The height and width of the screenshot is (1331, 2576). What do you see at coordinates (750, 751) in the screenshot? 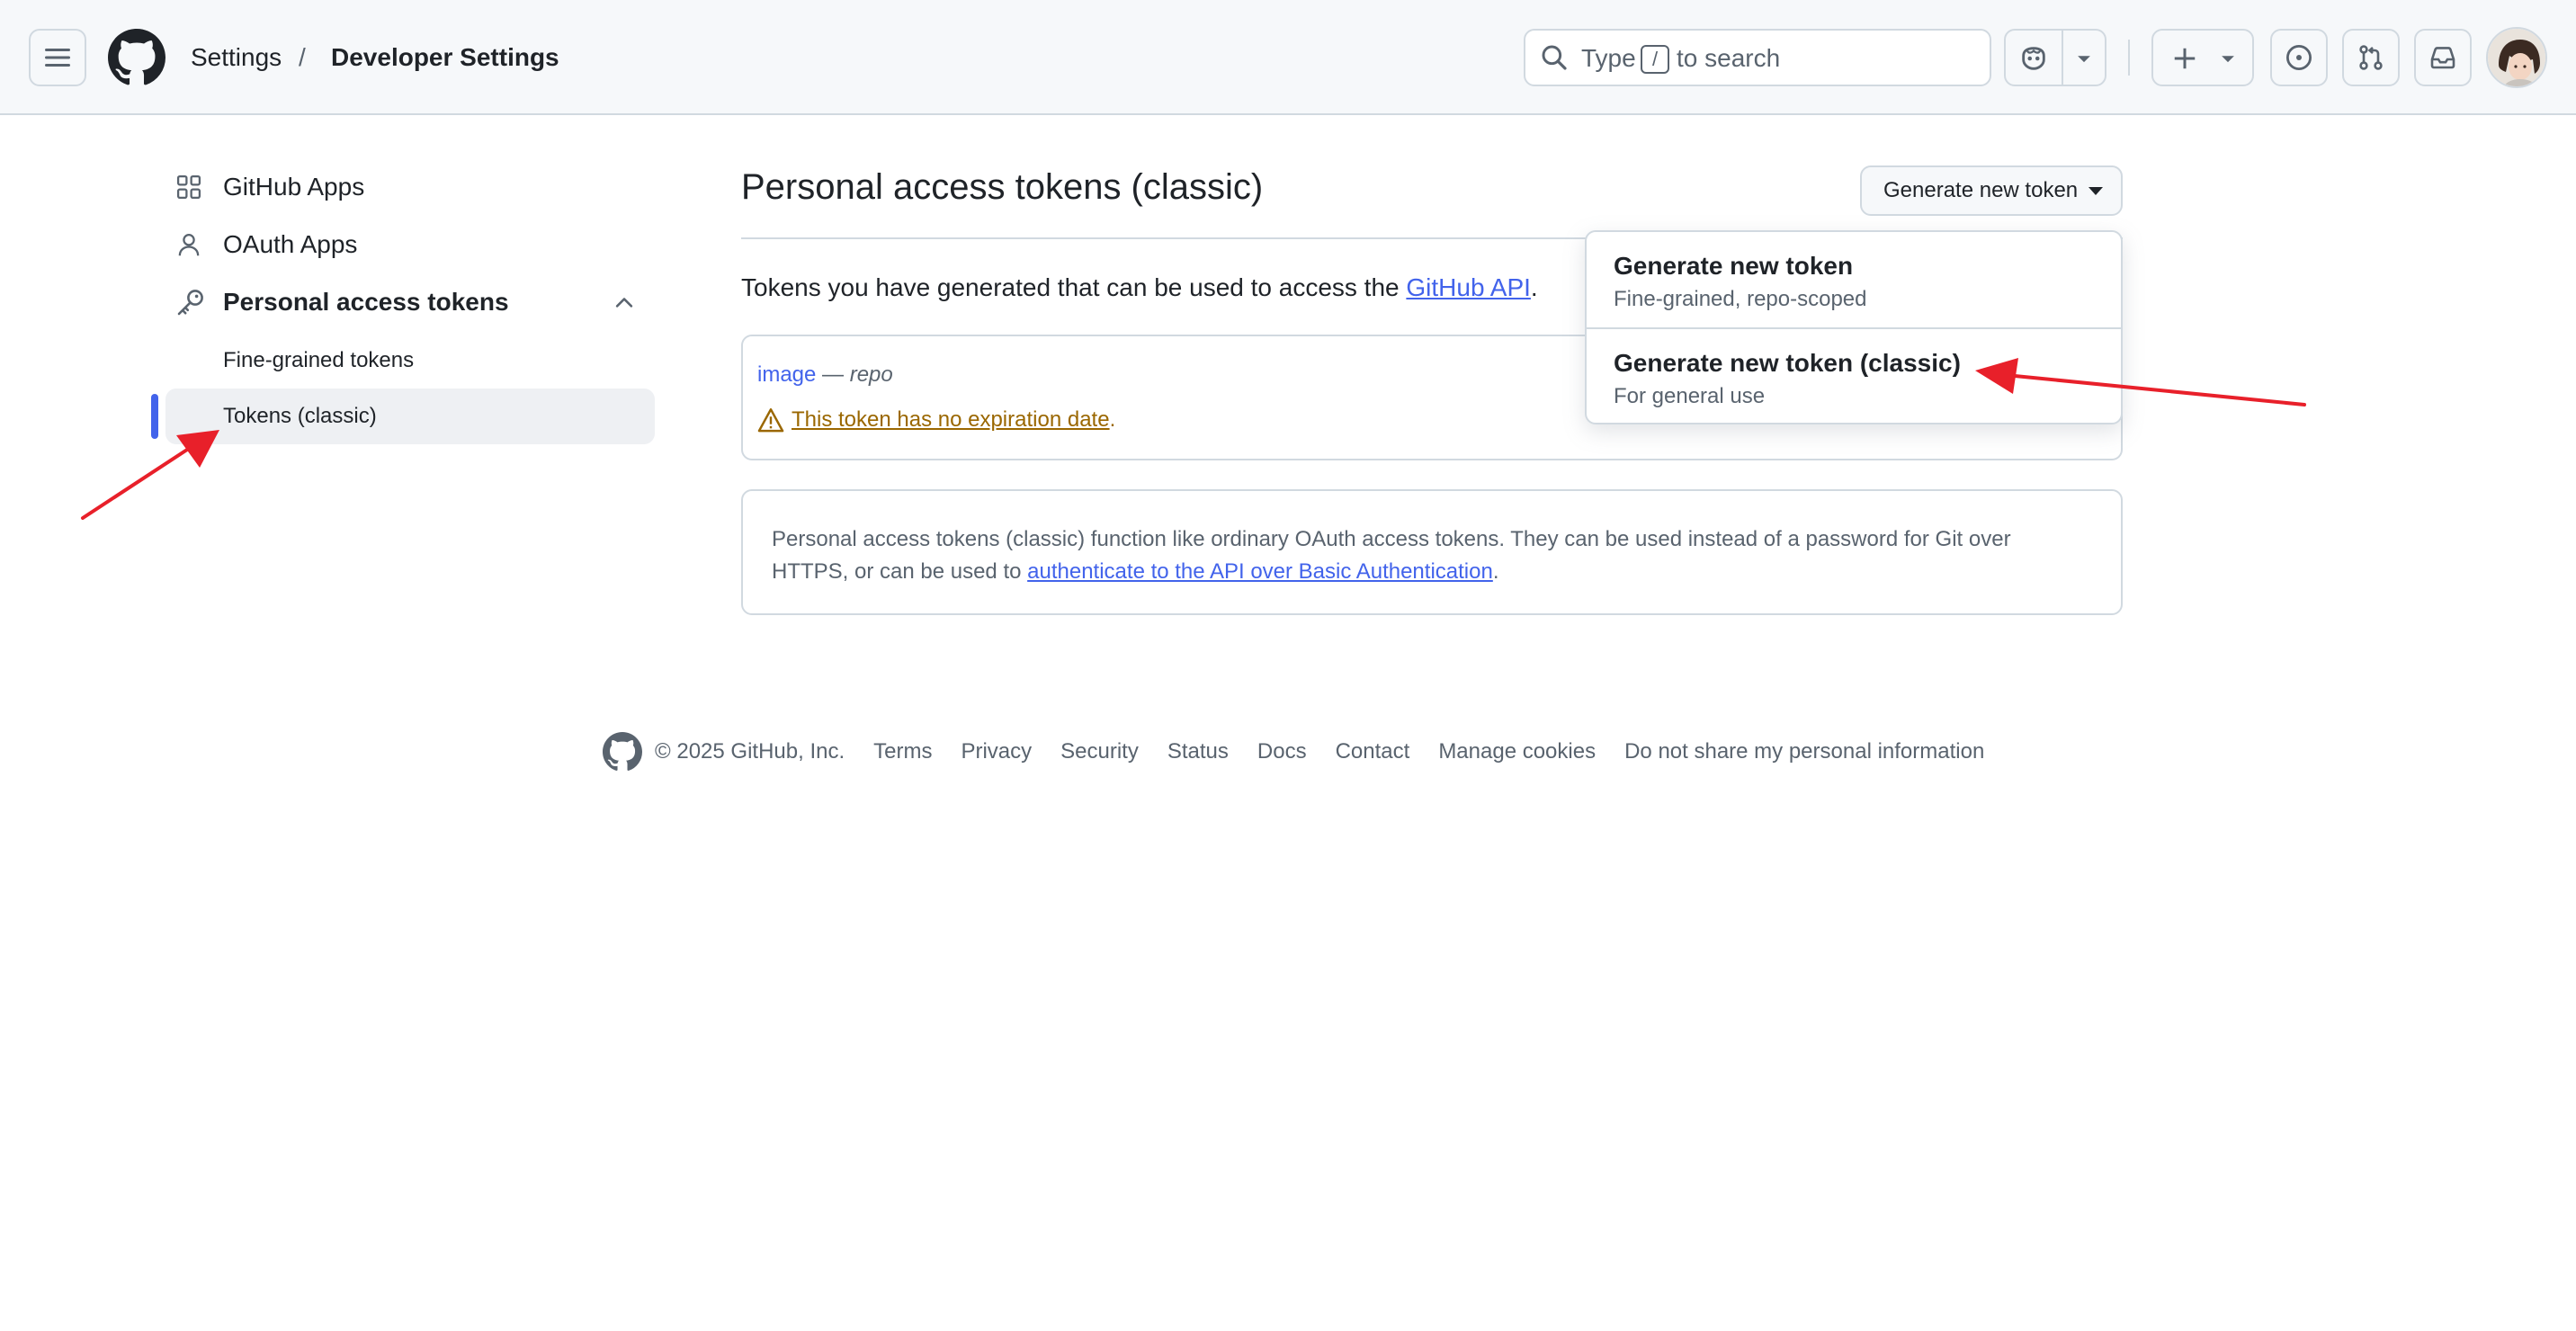
I see `footer-copyright: © 2025 GitHub, Inc.` at bounding box center [750, 751].